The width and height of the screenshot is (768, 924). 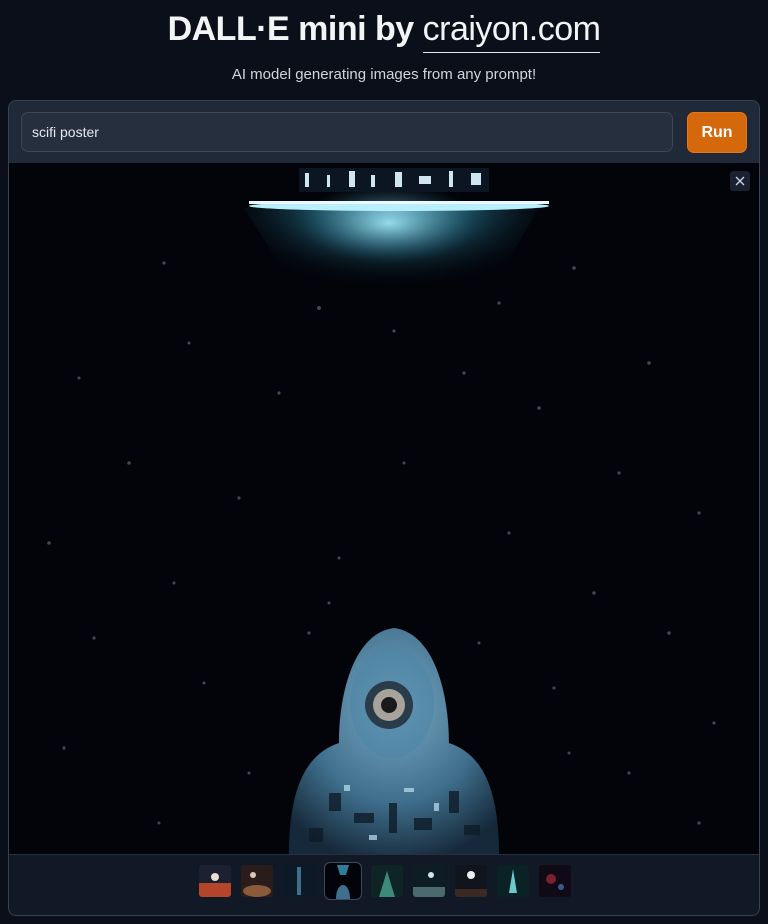 I want to click on craiyon-link: craiyon.com, so click(x=511, y=31).